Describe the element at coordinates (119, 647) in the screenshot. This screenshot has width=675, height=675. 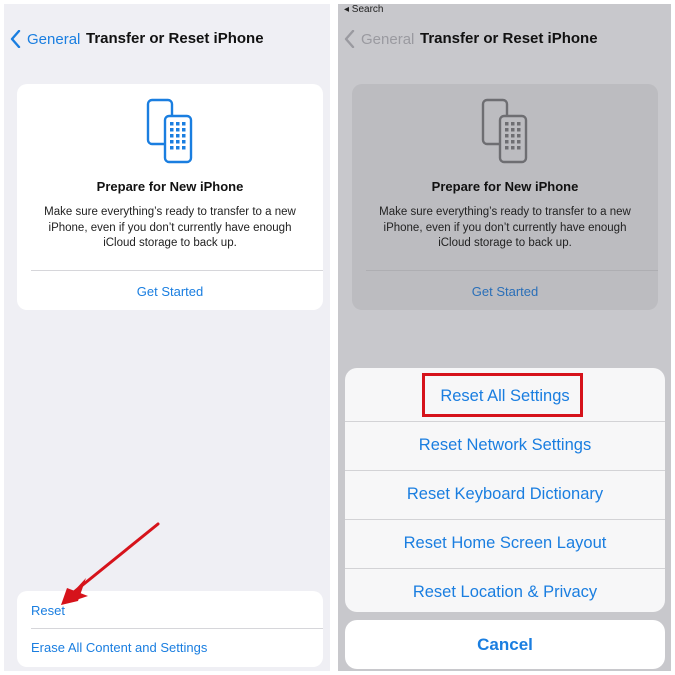
I see `erase-all-button: Erase All Content and Settings` at that location.